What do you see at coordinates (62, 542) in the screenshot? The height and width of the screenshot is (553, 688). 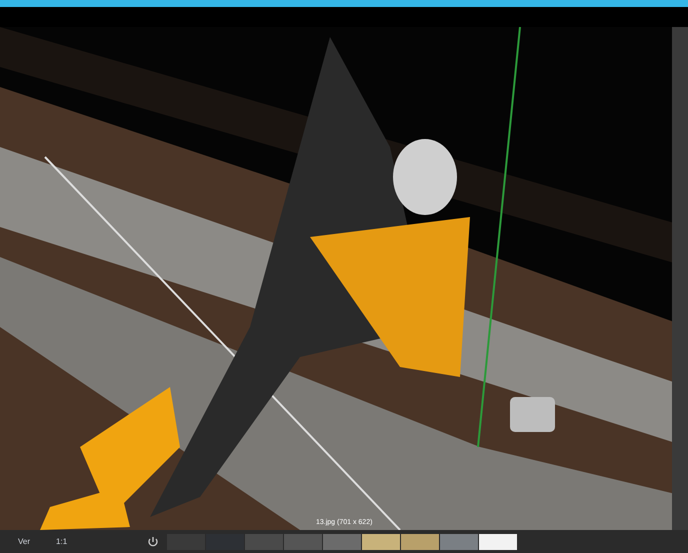 I see `toolbar-label: 1:1` at bounding box center [62, 542].